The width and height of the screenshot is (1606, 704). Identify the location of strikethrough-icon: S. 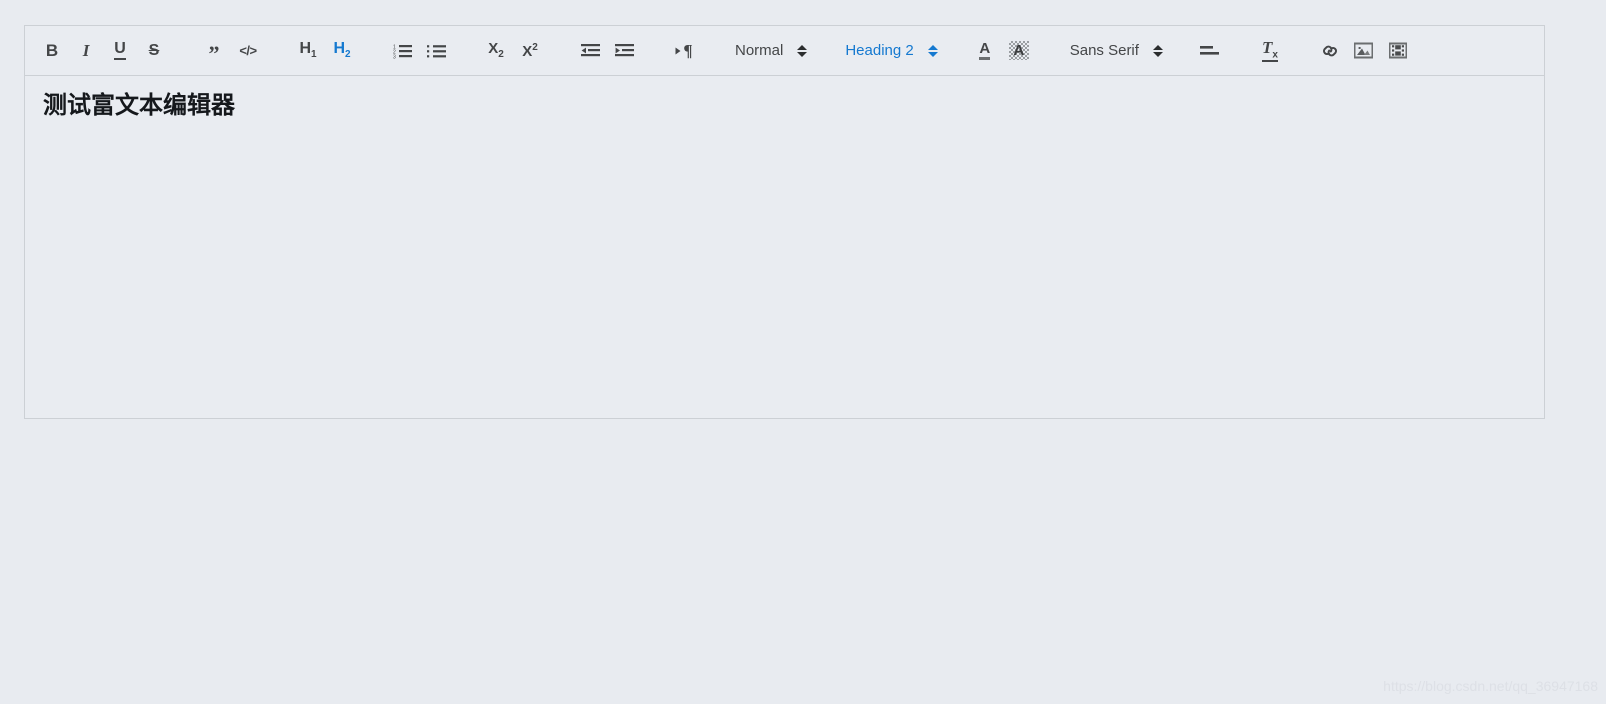
(154, 50).